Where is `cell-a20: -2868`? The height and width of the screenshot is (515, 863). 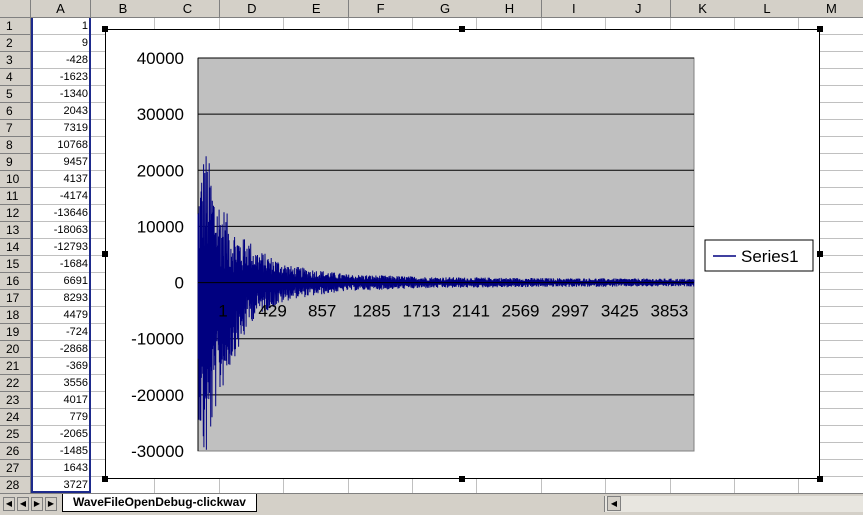
cell-a20: -2868 is located at coordinates (61, 349).